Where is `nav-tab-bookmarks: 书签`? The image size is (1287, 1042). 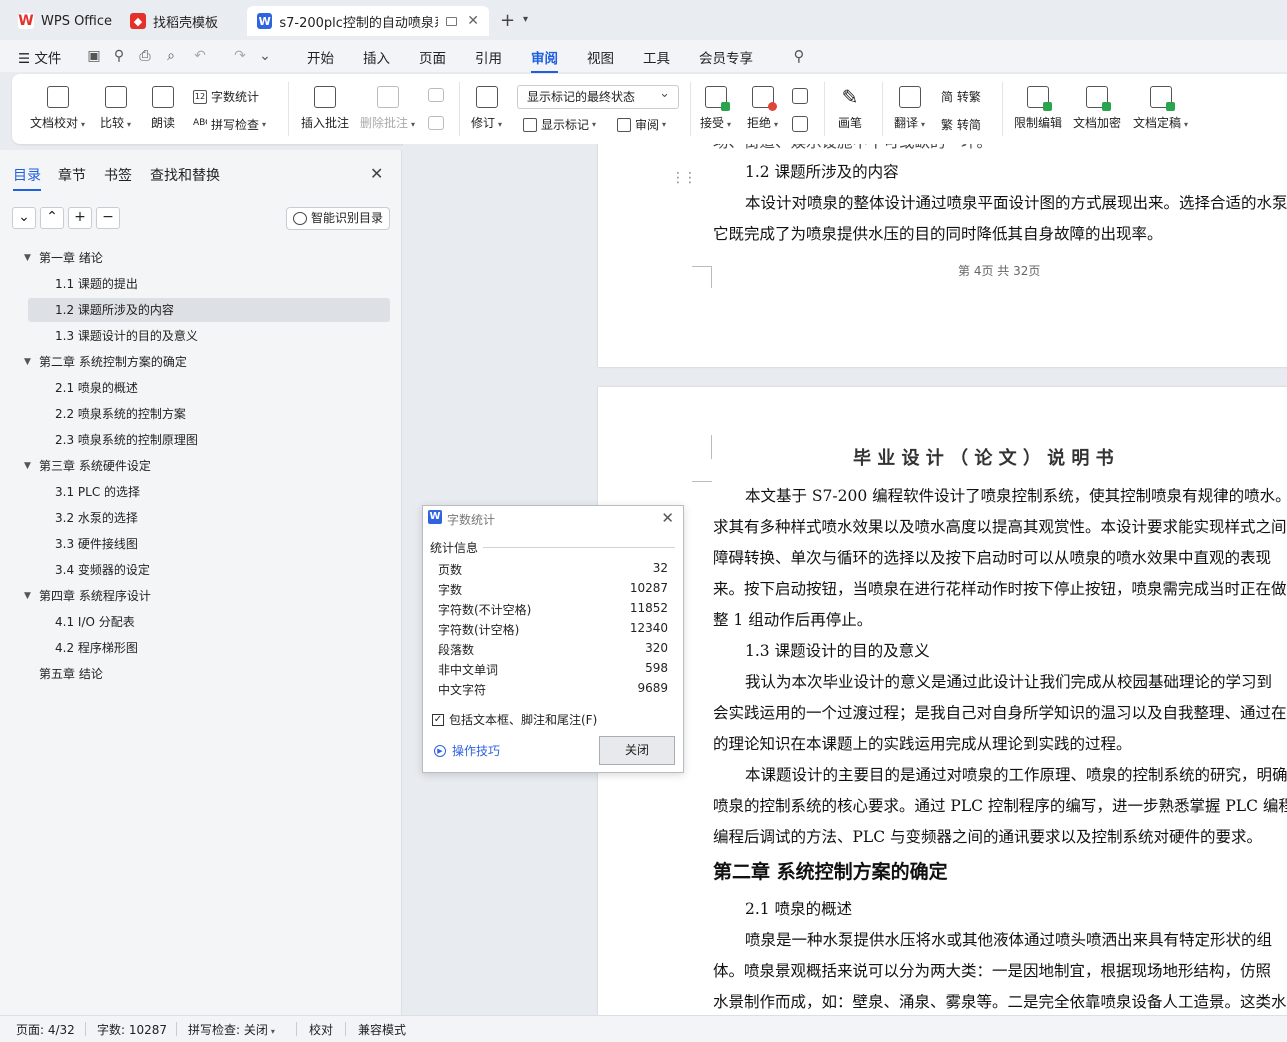
nav-tab-bookmarks: 书签 is located at coordinates (118, 175).